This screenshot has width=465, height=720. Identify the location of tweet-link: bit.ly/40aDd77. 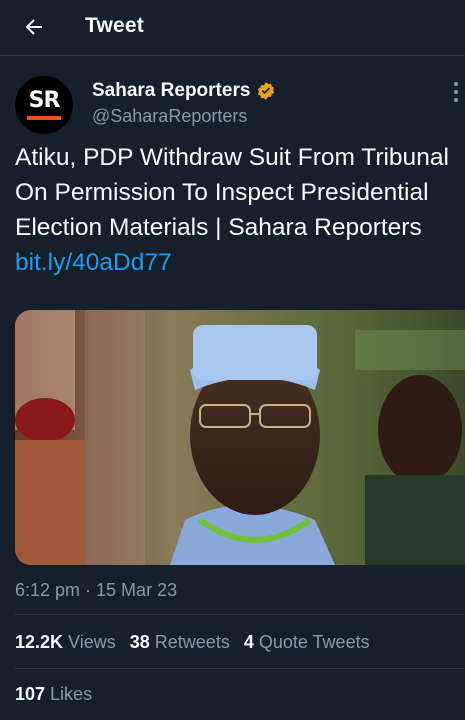
(93, 262).